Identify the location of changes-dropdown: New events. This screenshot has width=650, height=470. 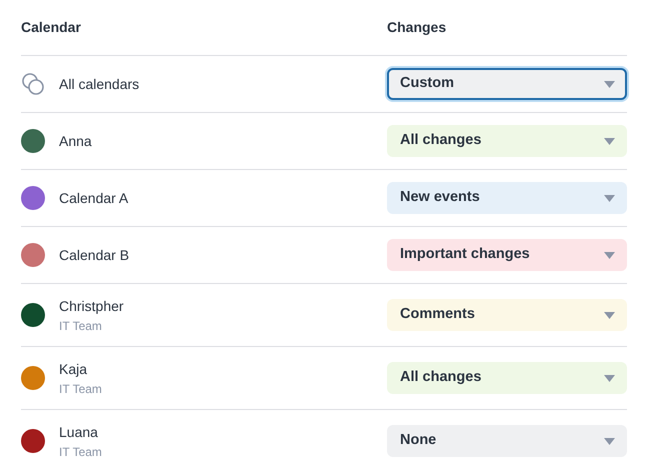
(507, 198).